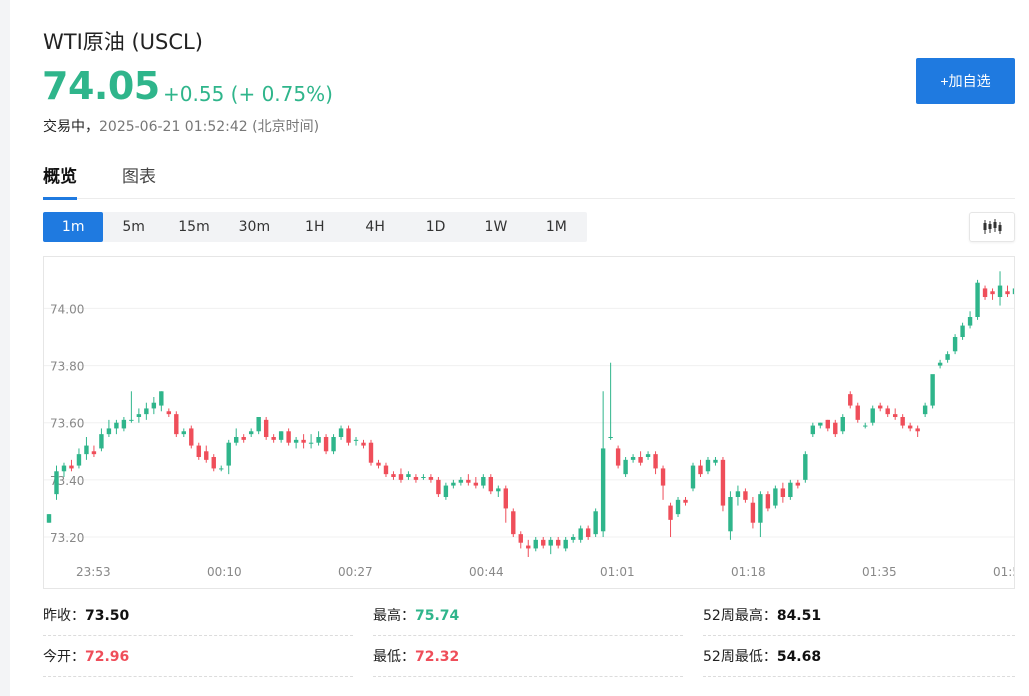 This screenshot has height=696, width=1029. Describe the element at coordinates (435, 227) in the screenshot. I see `interval-1d: 1D` at that location.